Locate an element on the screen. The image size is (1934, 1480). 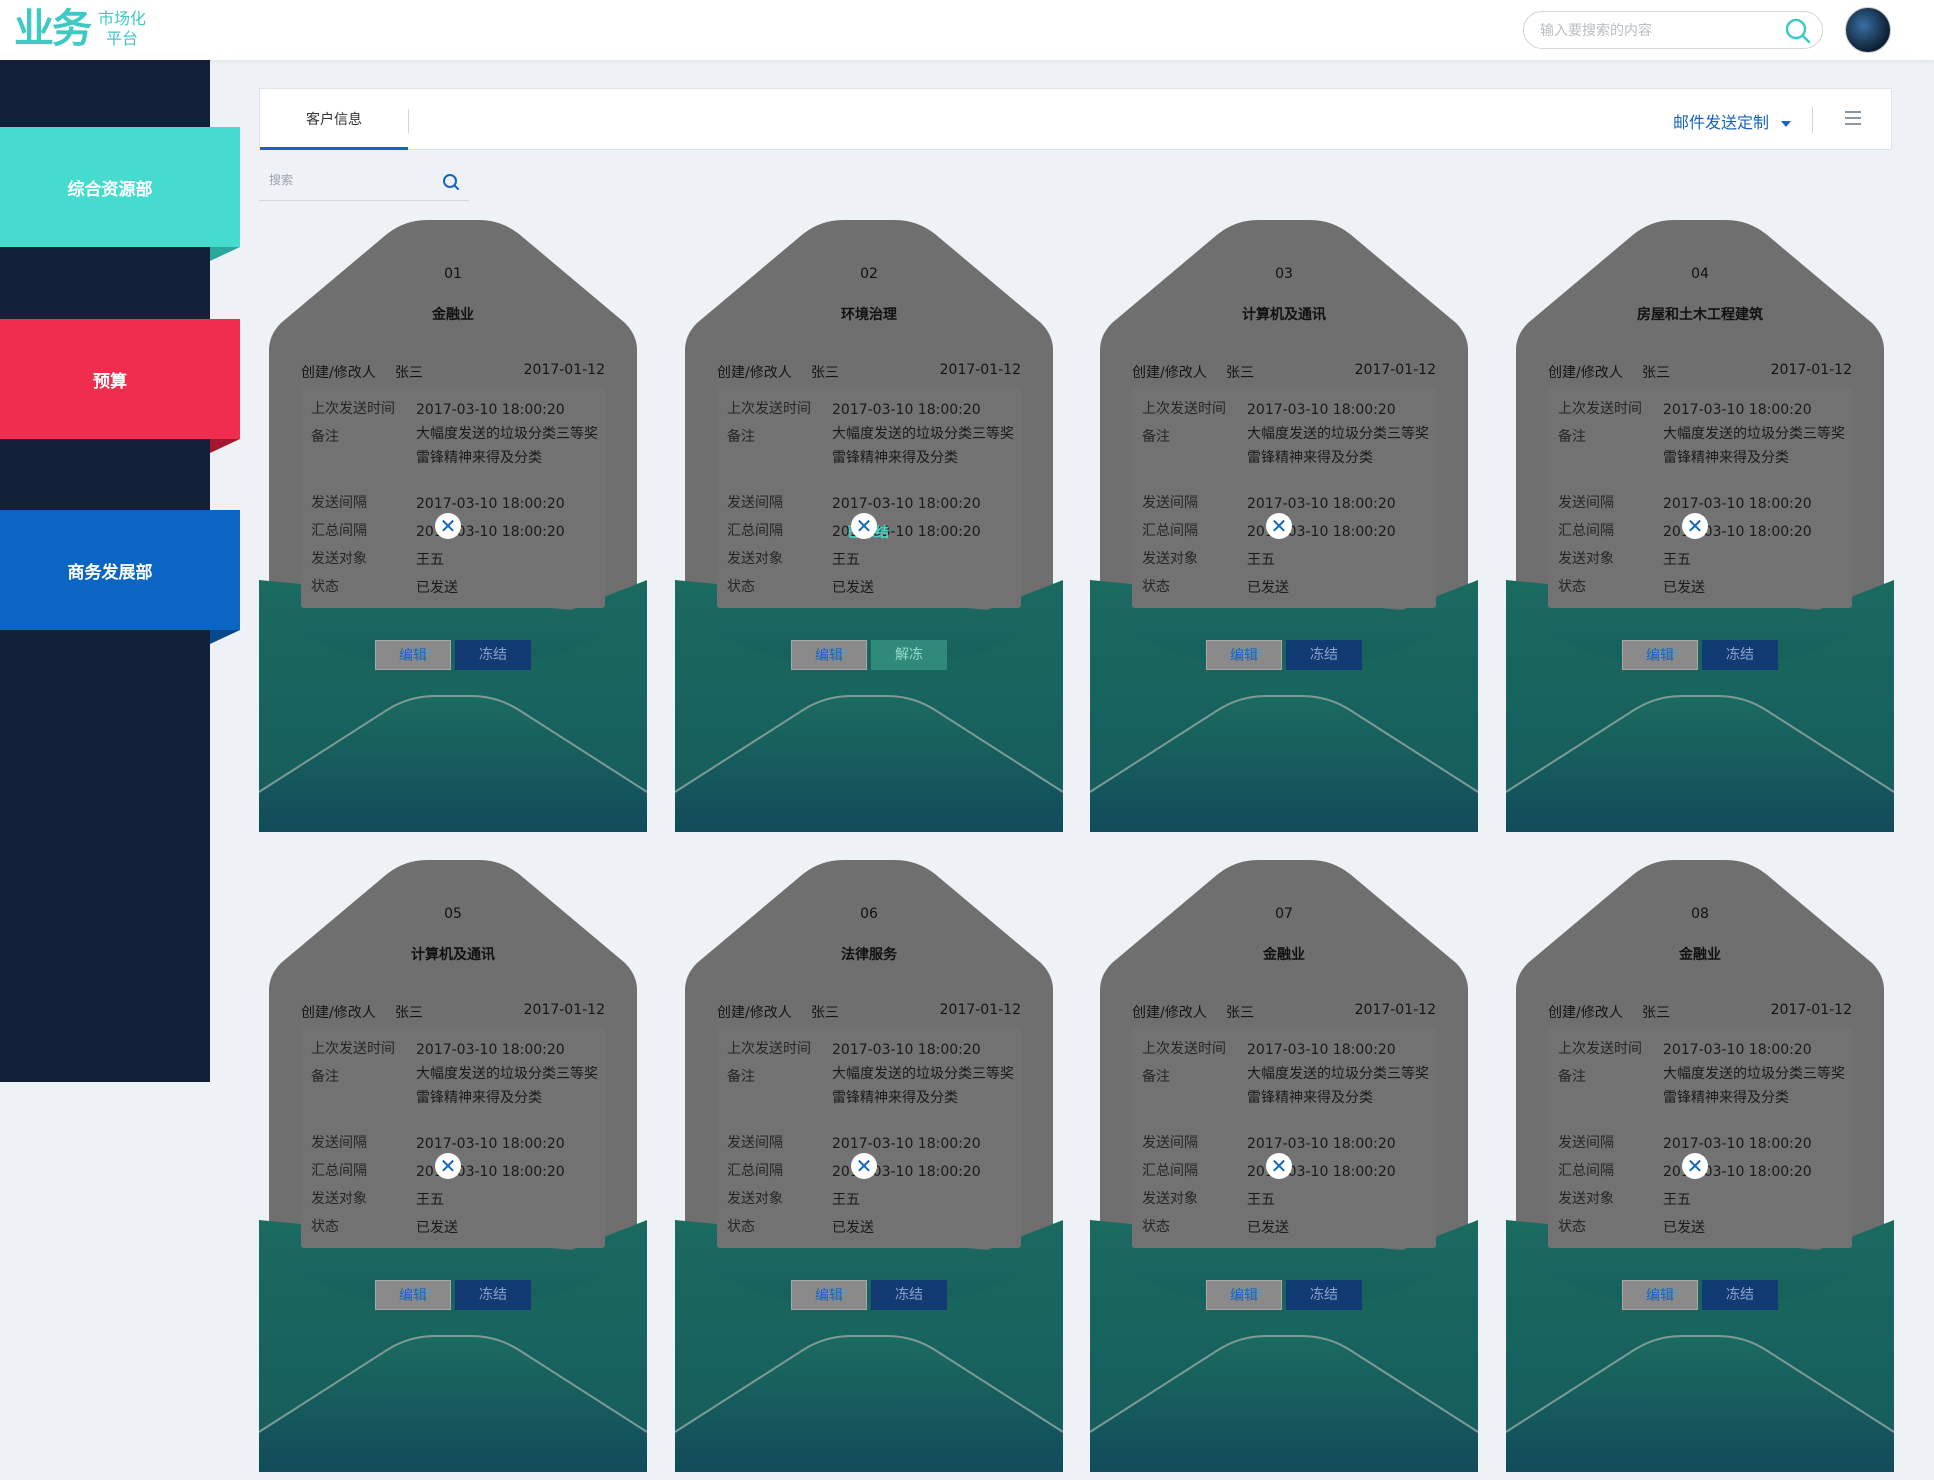
tab-customer-info: 客户信息 is located at coordinates (334, 119).